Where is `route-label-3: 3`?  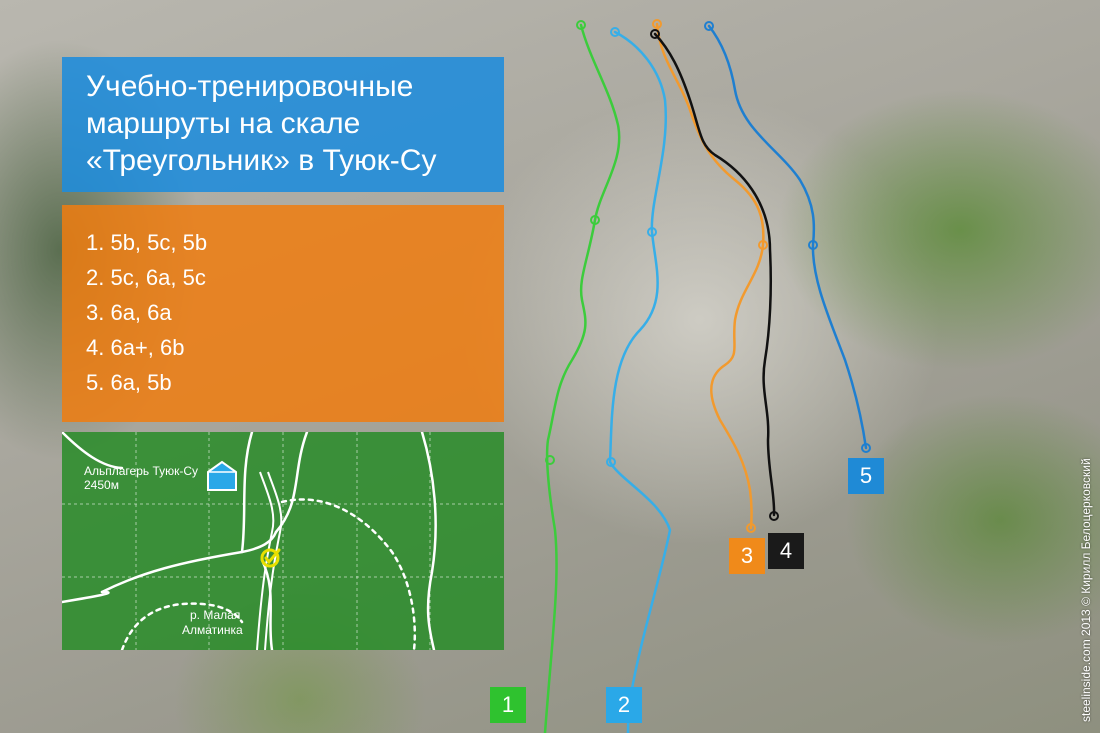 route-label-3: 3 is located at coordinates (747, 556).